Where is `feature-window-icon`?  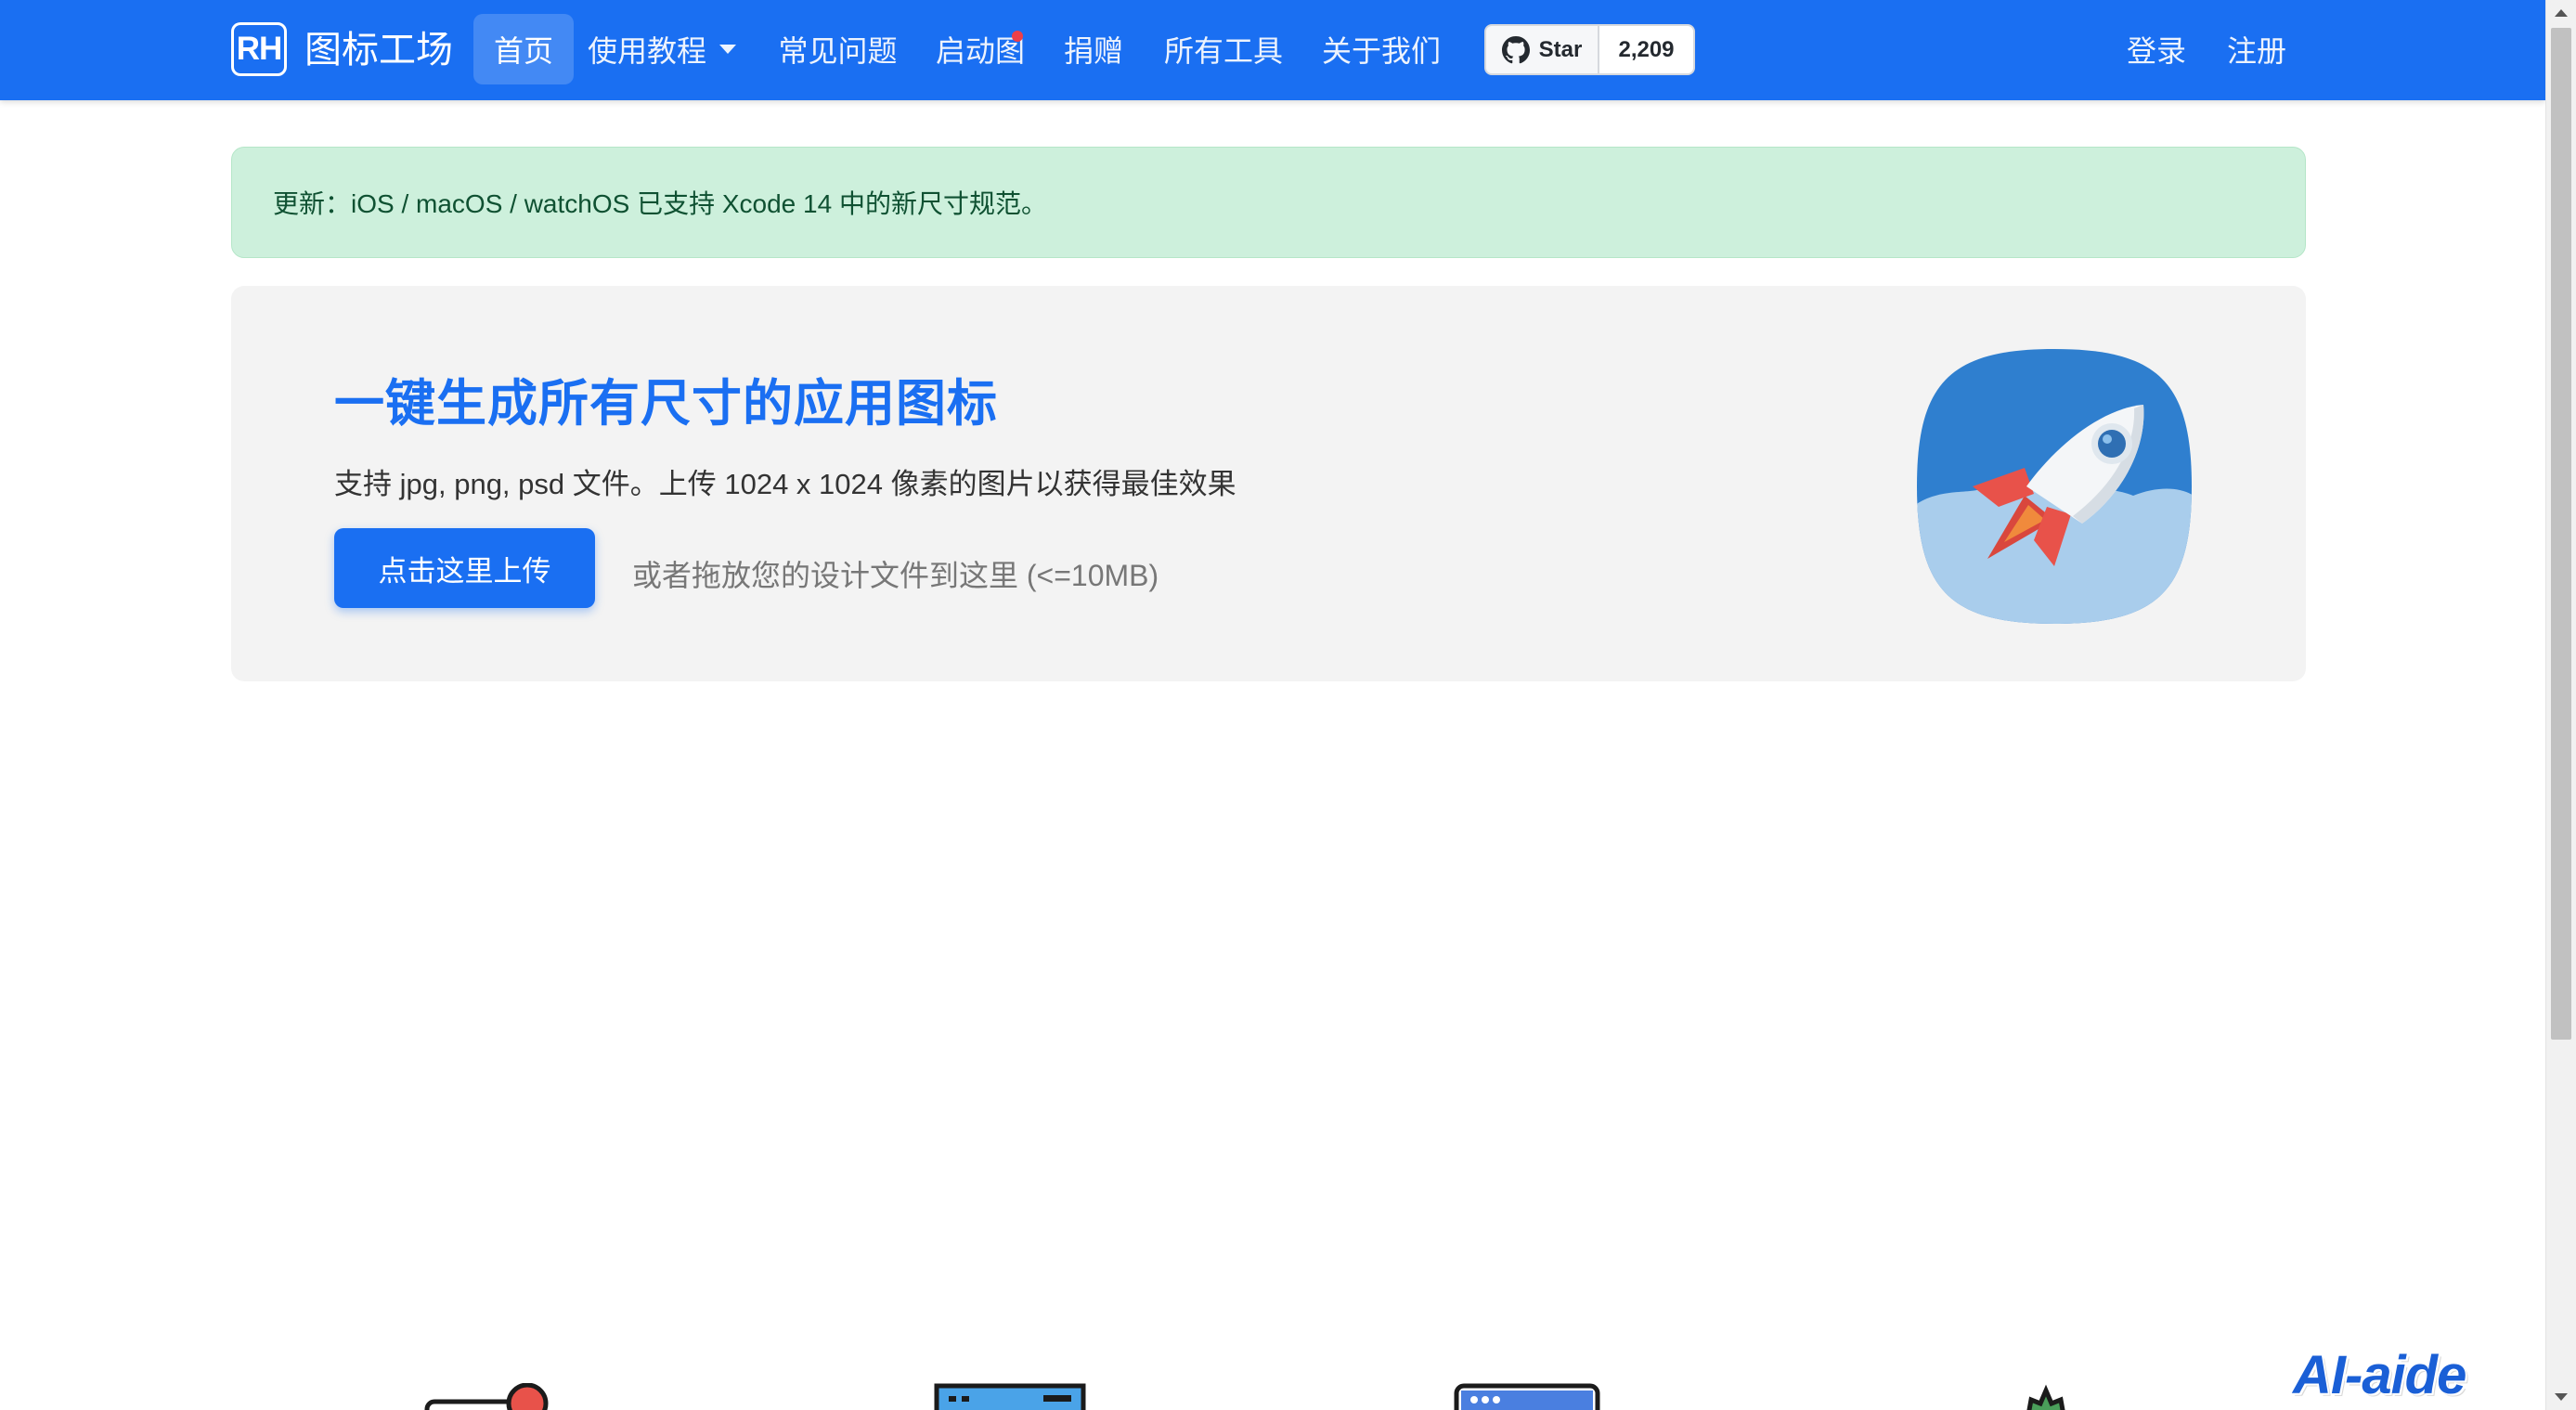 feature-window-icon is located at coordinates (1527, 1396).